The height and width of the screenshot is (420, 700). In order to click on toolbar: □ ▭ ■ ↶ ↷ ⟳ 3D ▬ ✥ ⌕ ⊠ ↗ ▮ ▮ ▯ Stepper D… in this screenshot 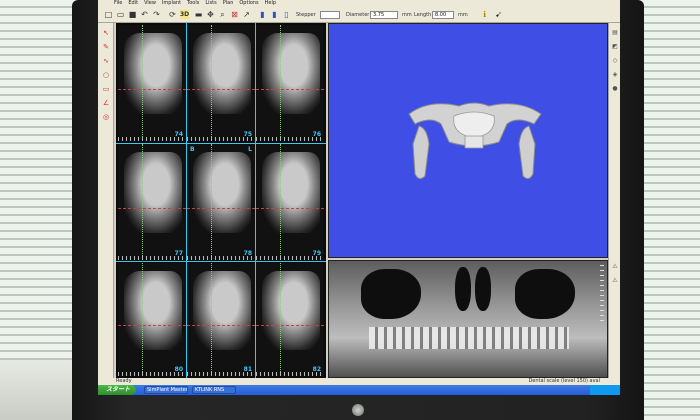, I will do `click(359, 15)`.